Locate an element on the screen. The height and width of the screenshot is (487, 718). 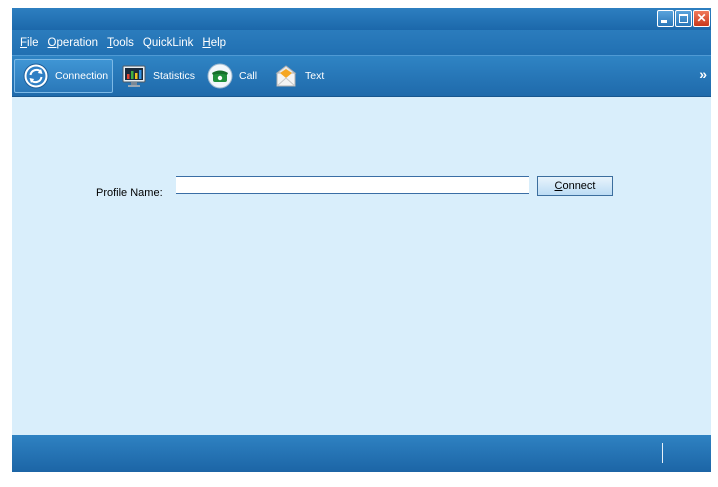
menu-operation: Operation is located at coordinates (73, 43).